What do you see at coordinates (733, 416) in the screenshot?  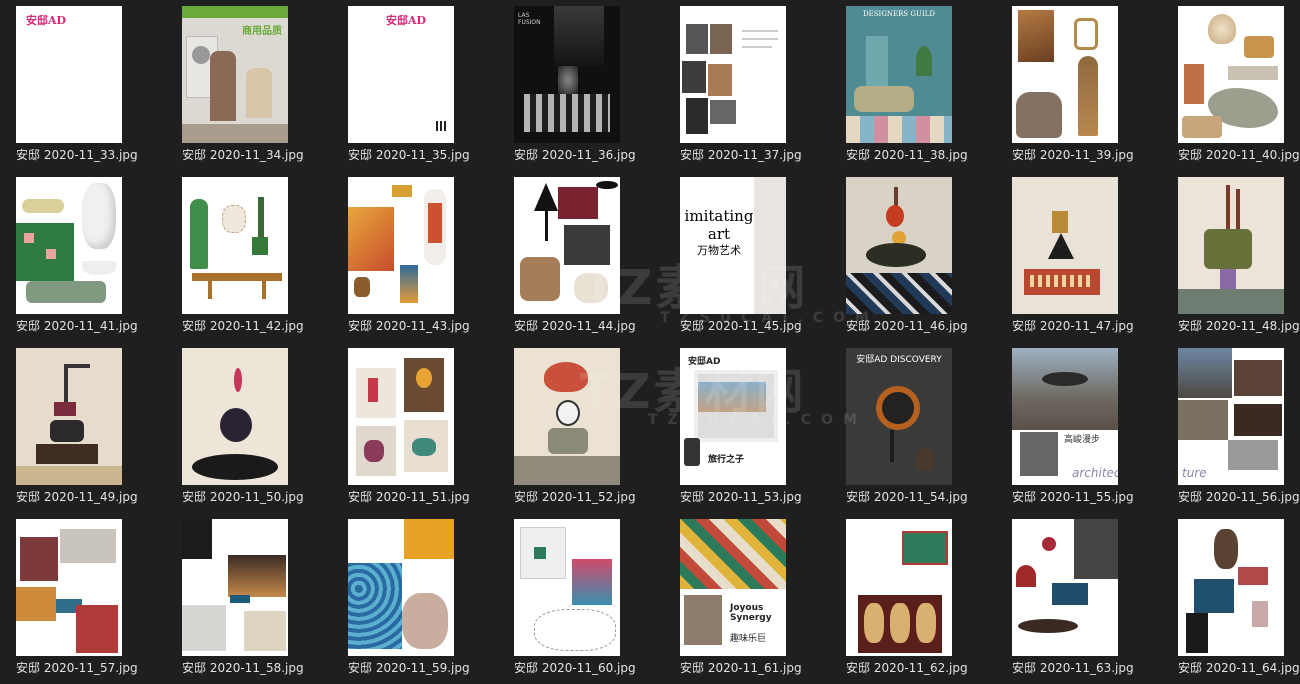 I see `thumbnail-image: 安邸AD 旅行之子` at bounding box center [733, 416].